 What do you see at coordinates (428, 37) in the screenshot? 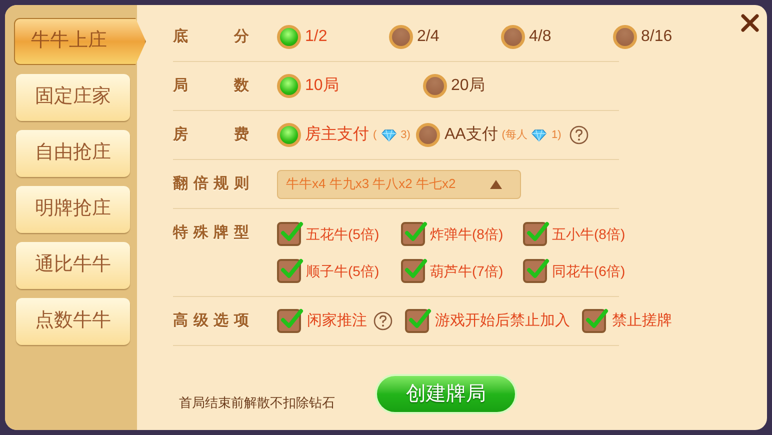
I see `option-label: 2/4` at bounding box center [428, 37].